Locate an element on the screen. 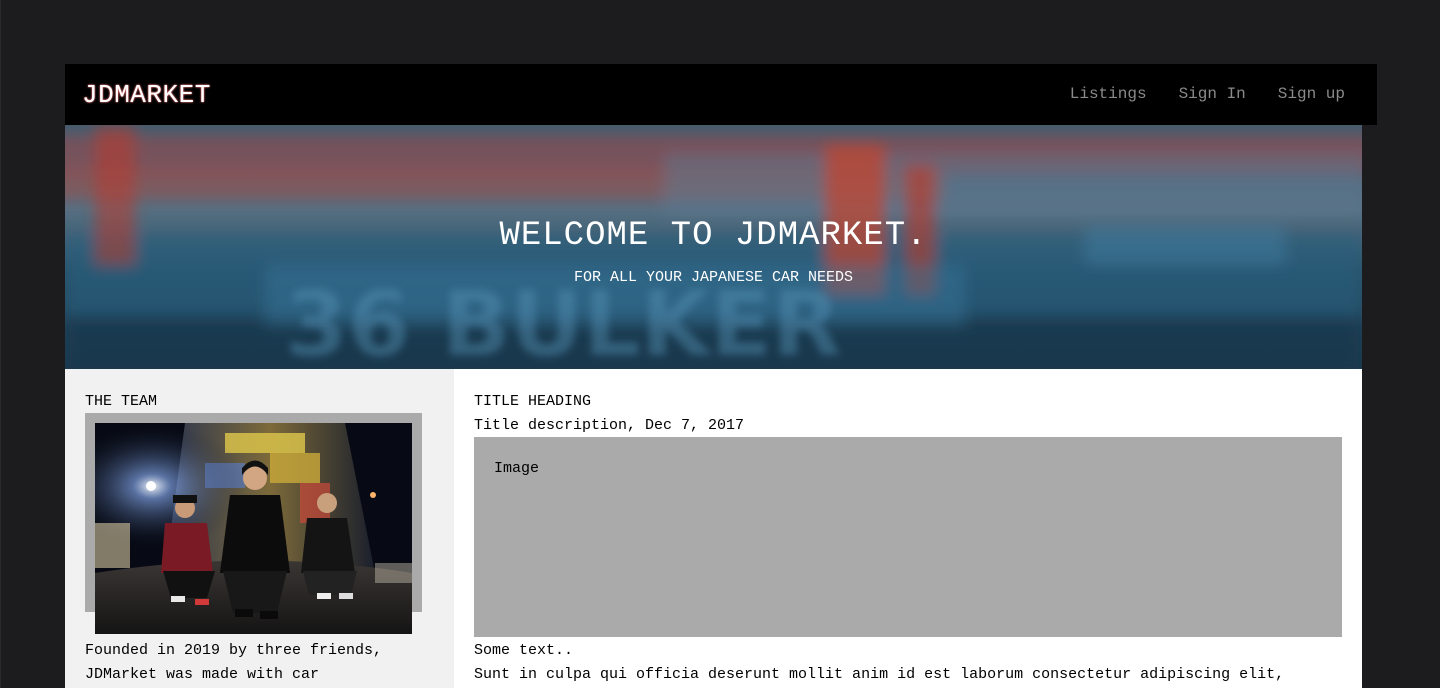 The image size is (1440, 688). hero-subtitle: FOR ALL YOUR JAPANESE CAR NEEDS is located at coordinates (713, 277).